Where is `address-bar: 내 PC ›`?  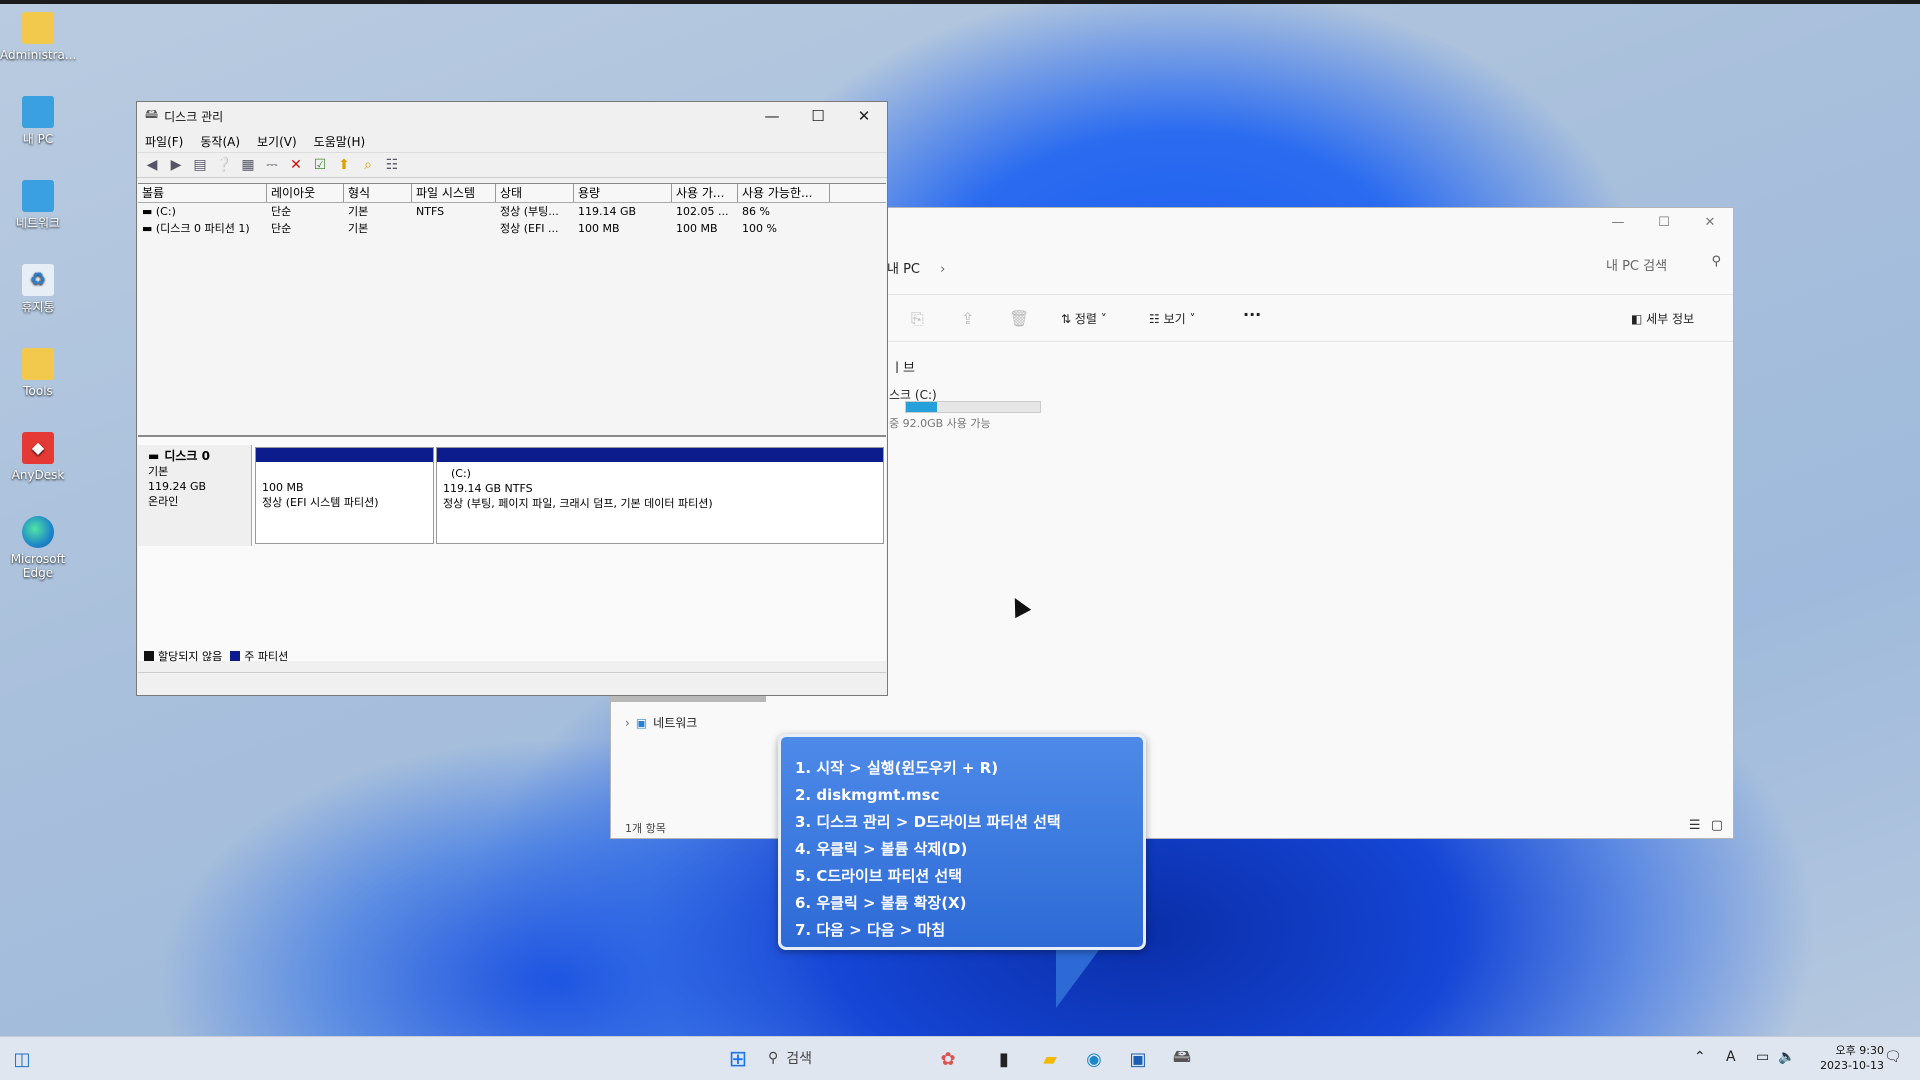
address-bar: 내 PC › is located at coordinates (916, 267).